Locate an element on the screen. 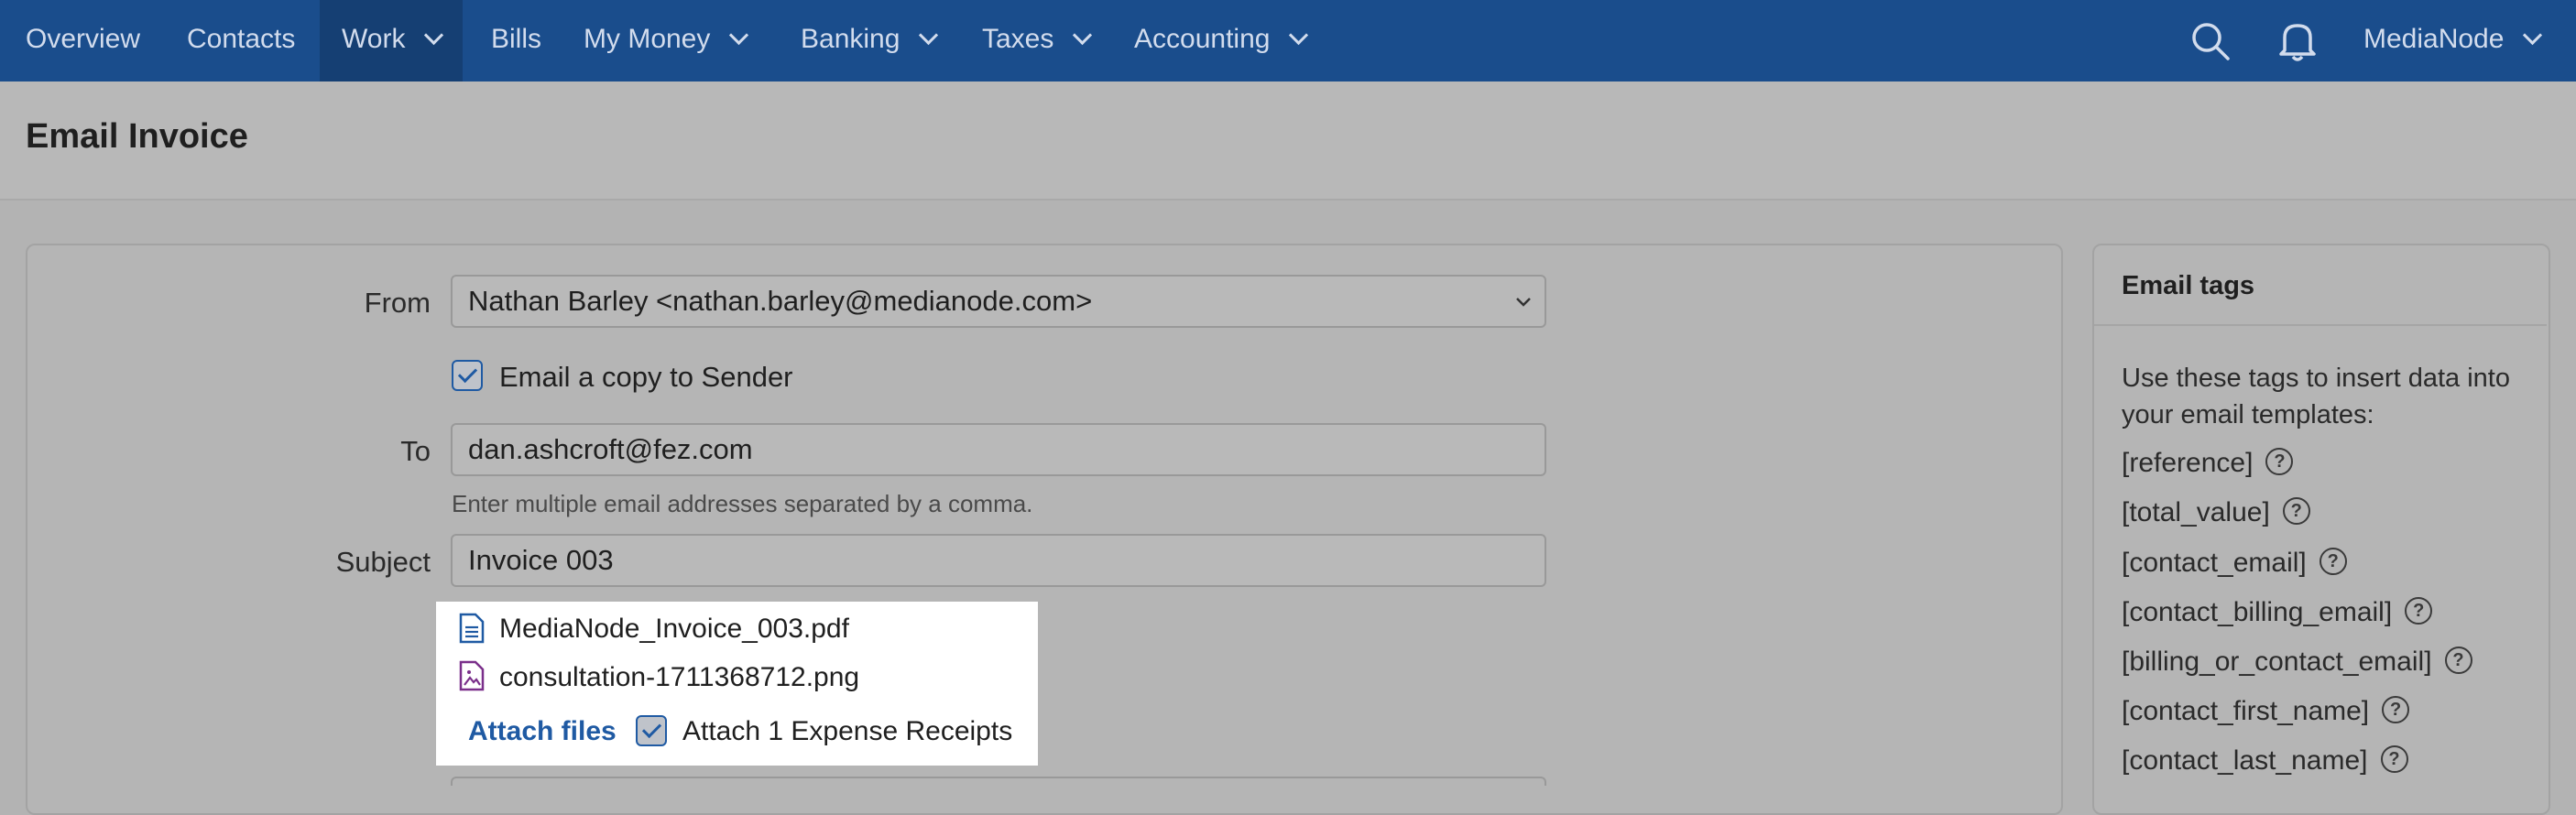 Image resolution: width=2576 pixels, height=815 pixels. attachment-file-name: MediaNode_Invoice_003.pdf is located at coordinates (674, 629).